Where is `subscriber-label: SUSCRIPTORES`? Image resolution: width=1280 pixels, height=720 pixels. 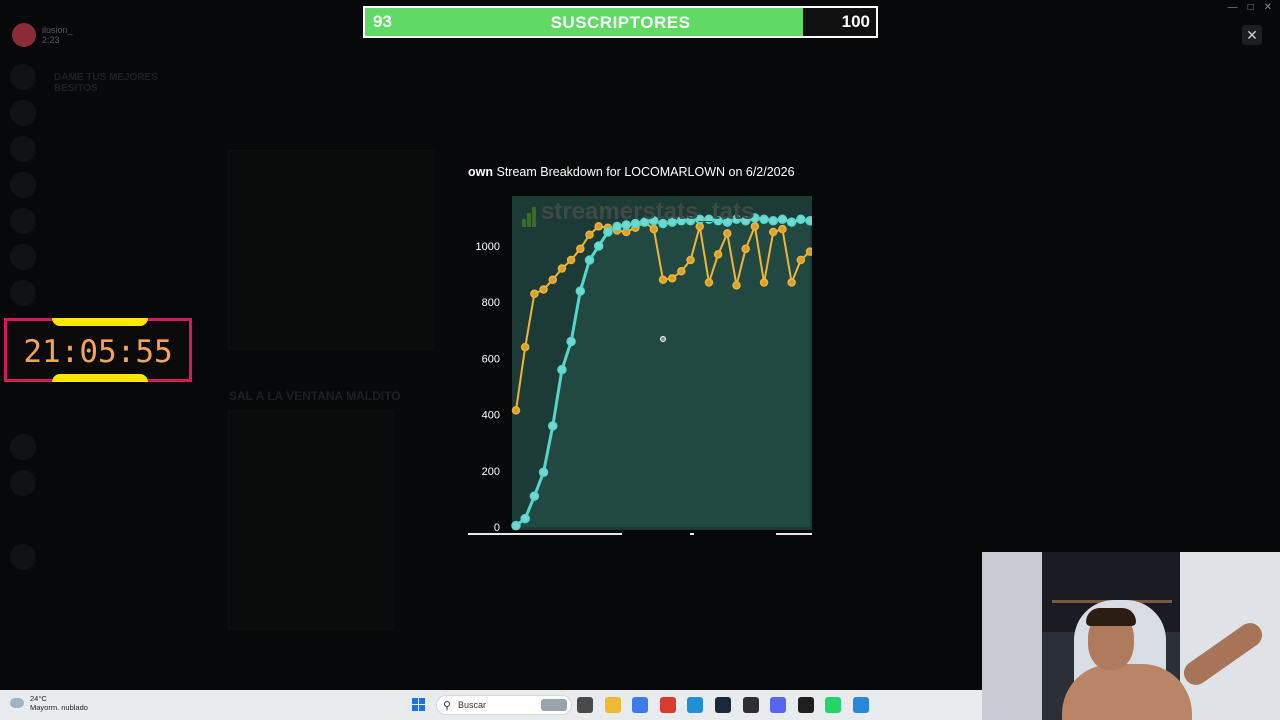 subscriber-label: SUSCRIPTORES is located at coordinates (620, 22).